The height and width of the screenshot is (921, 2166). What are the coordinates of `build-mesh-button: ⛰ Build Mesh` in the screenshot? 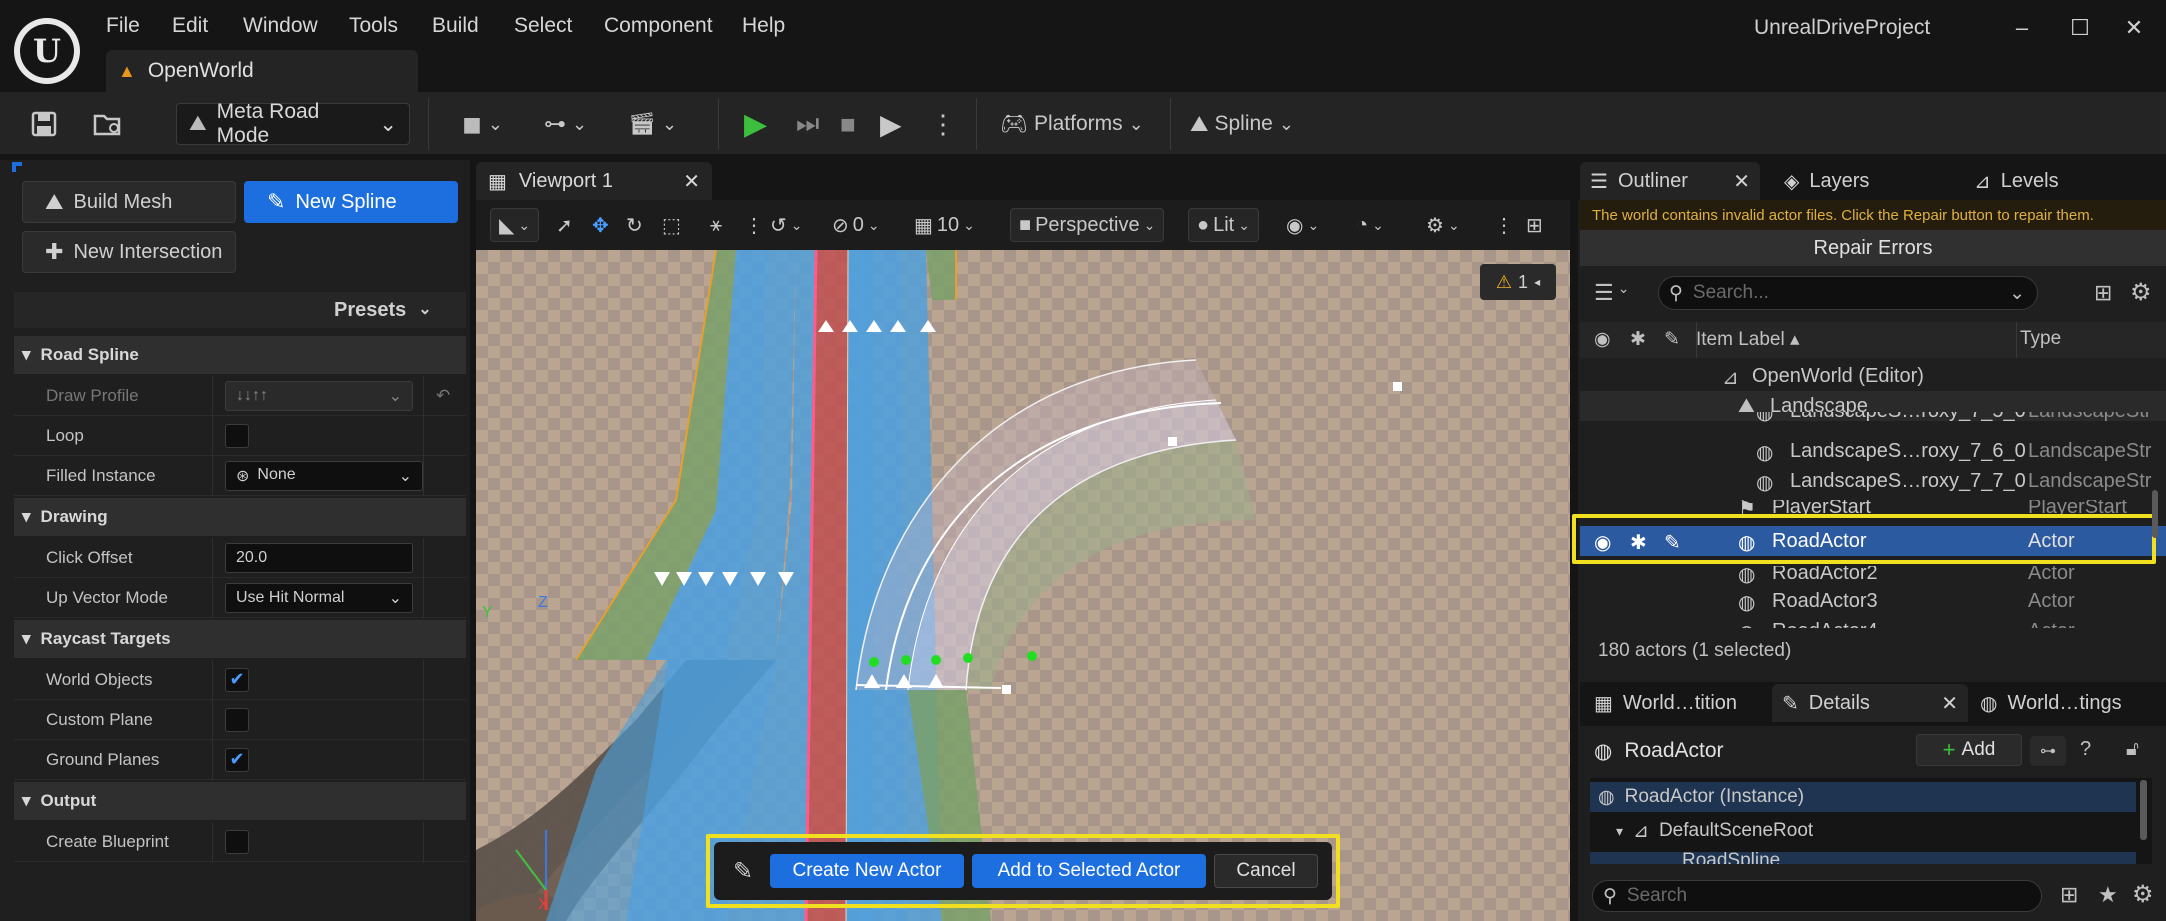 It's located at (129, 202).